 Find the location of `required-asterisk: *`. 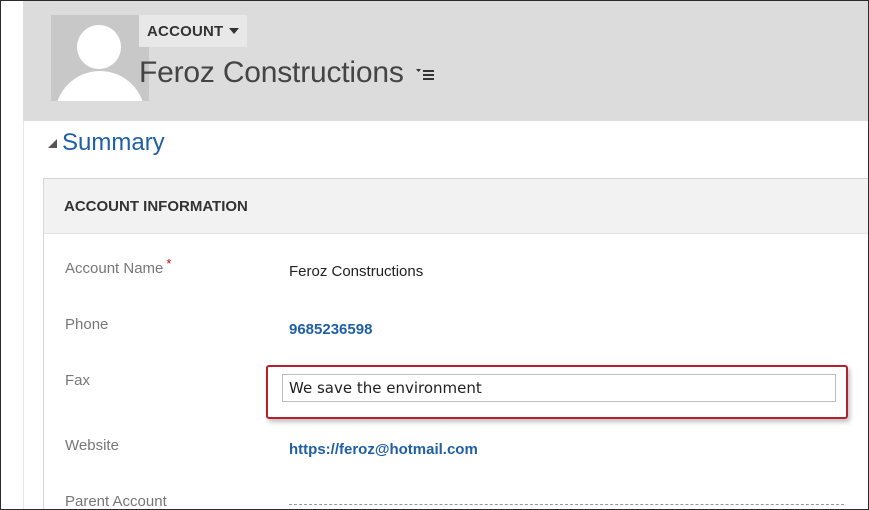

required-asterisk: * is located at coordinates (169, 263).